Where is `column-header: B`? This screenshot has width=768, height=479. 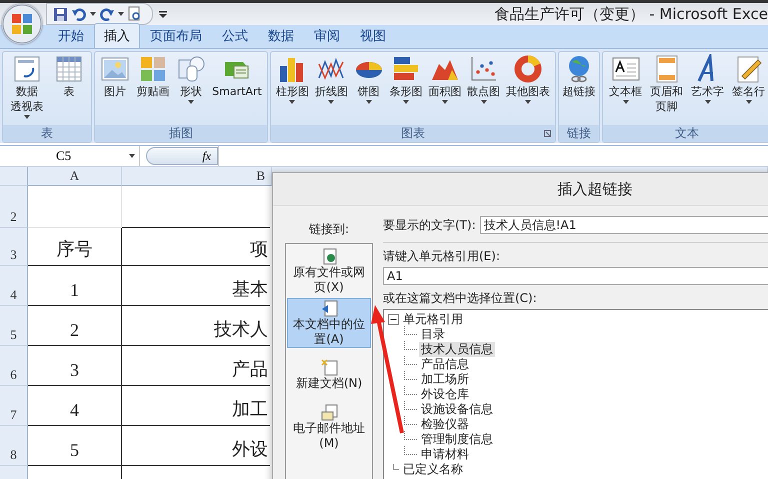 column-header: B is located at coordinates (197, 176).